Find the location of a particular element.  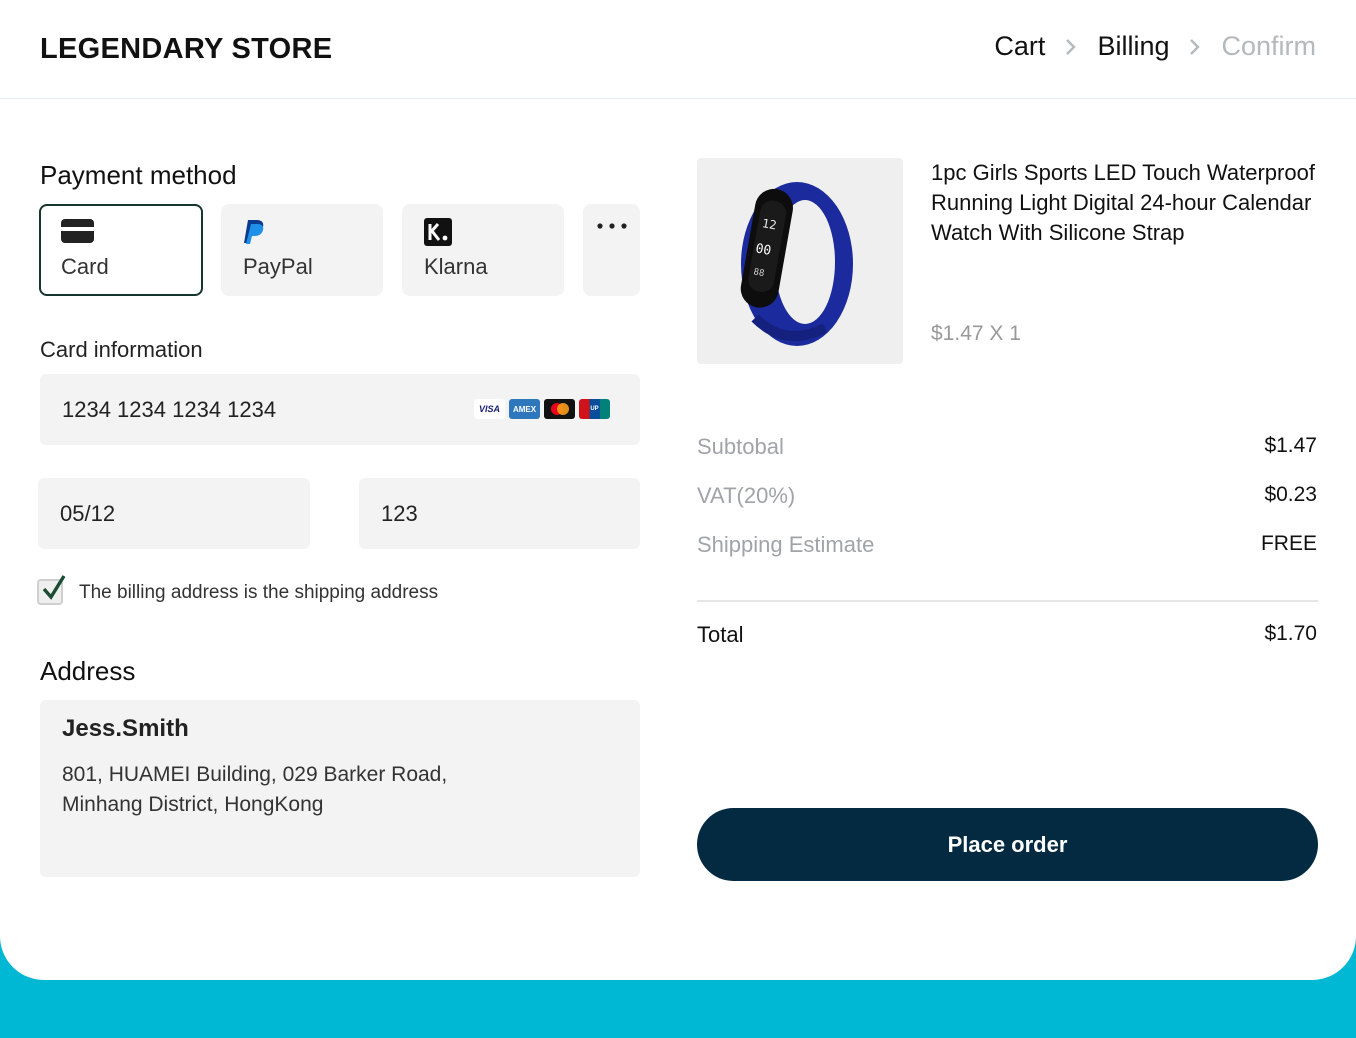

store-logo: LEGENDARY STORE is located at coordinates (186, 49).